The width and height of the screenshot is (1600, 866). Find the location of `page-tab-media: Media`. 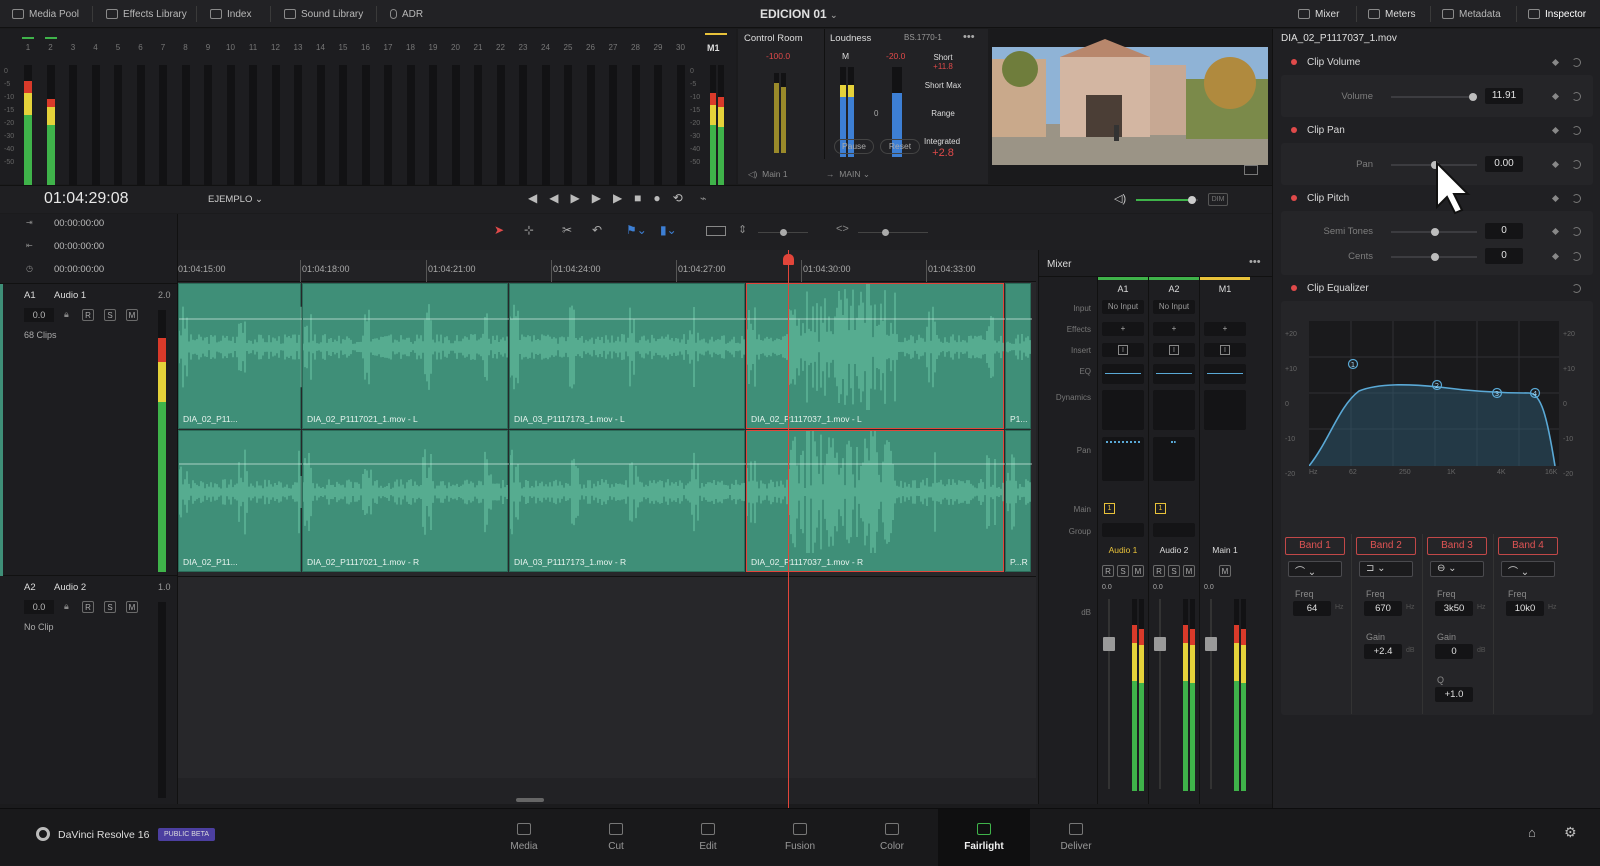

page-tab-media: Media is located at coordinates (524, 837).